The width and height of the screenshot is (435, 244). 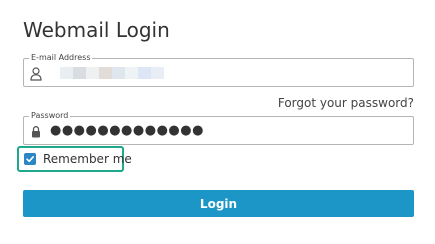 I want to click on email-value-obscured, so click(x=112, y=73).